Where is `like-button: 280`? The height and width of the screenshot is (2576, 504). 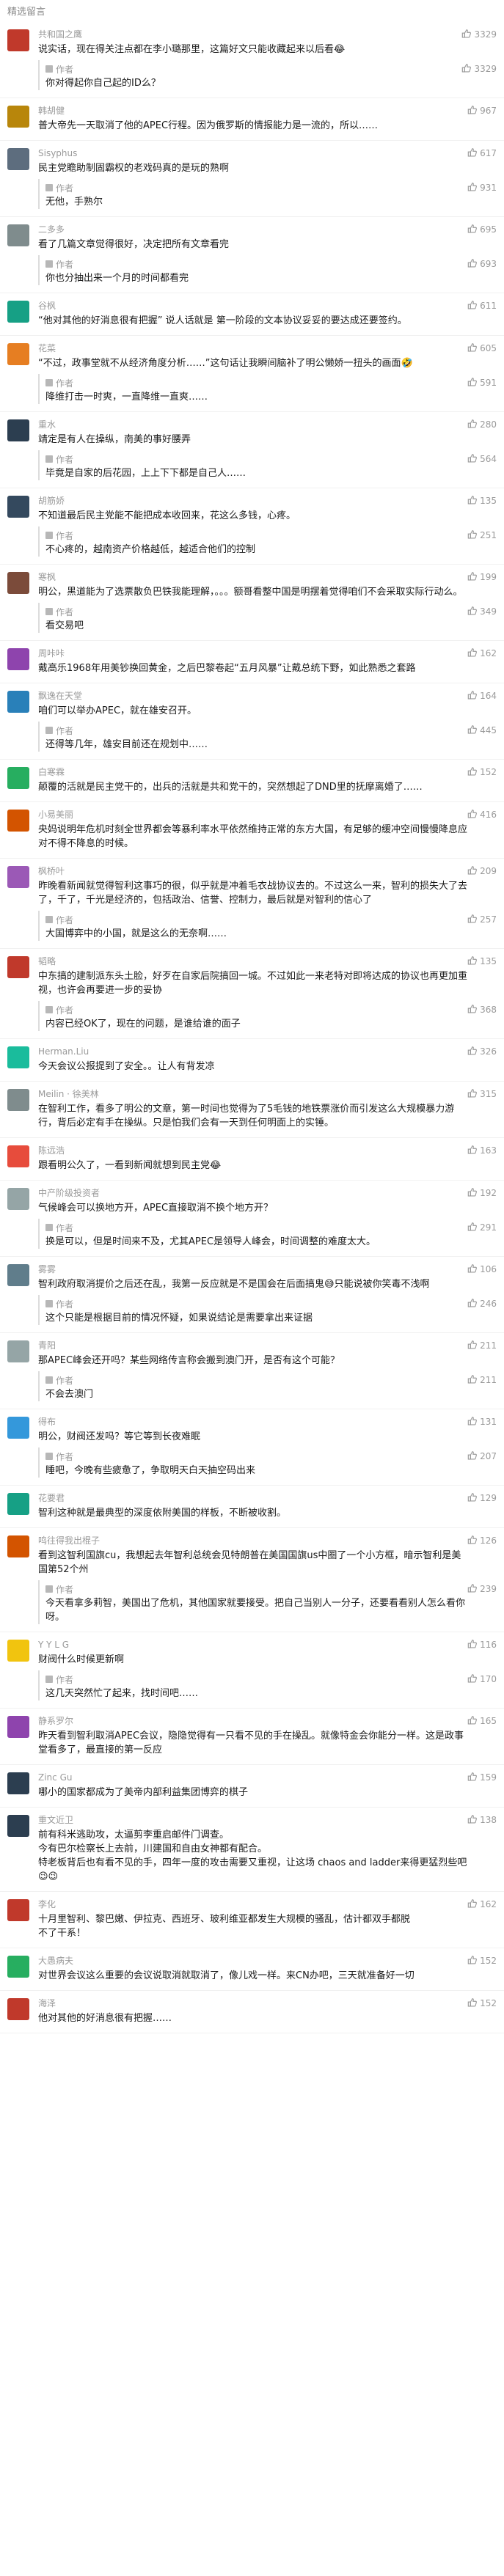
like-button: 280 is located at coordinates (482, 425).